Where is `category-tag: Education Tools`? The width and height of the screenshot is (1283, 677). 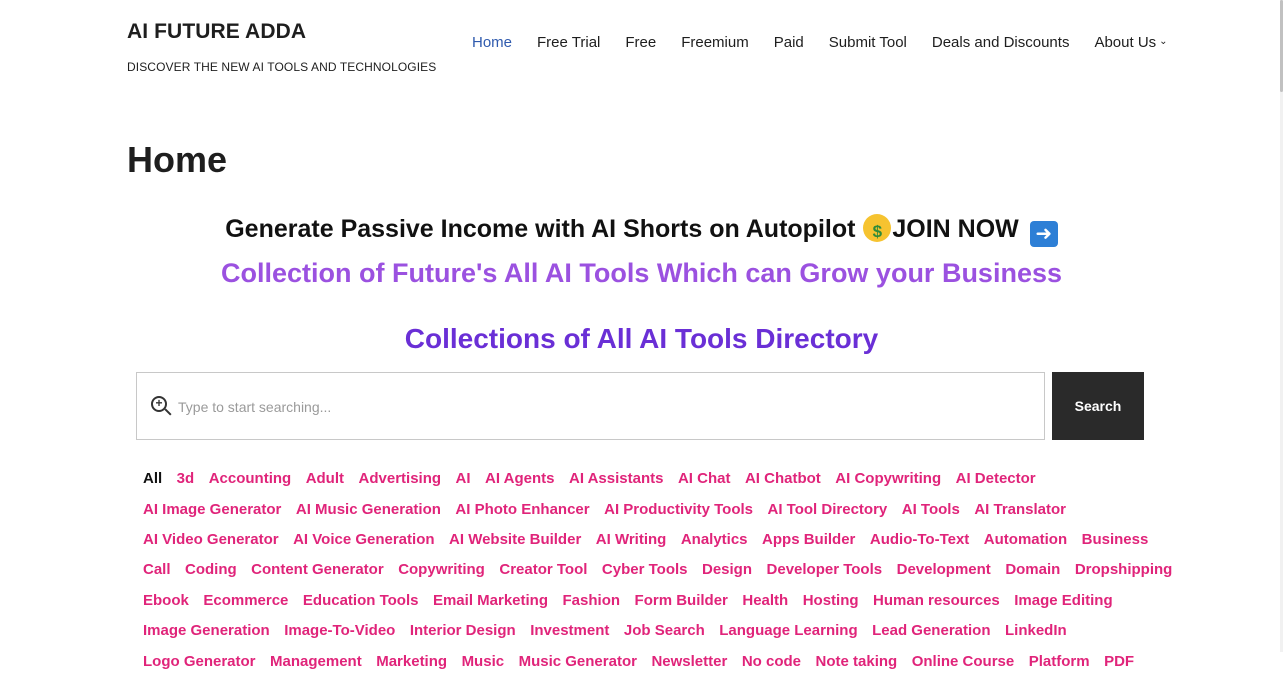 category-tag: Education Tools is located at coordinates (361, 601).